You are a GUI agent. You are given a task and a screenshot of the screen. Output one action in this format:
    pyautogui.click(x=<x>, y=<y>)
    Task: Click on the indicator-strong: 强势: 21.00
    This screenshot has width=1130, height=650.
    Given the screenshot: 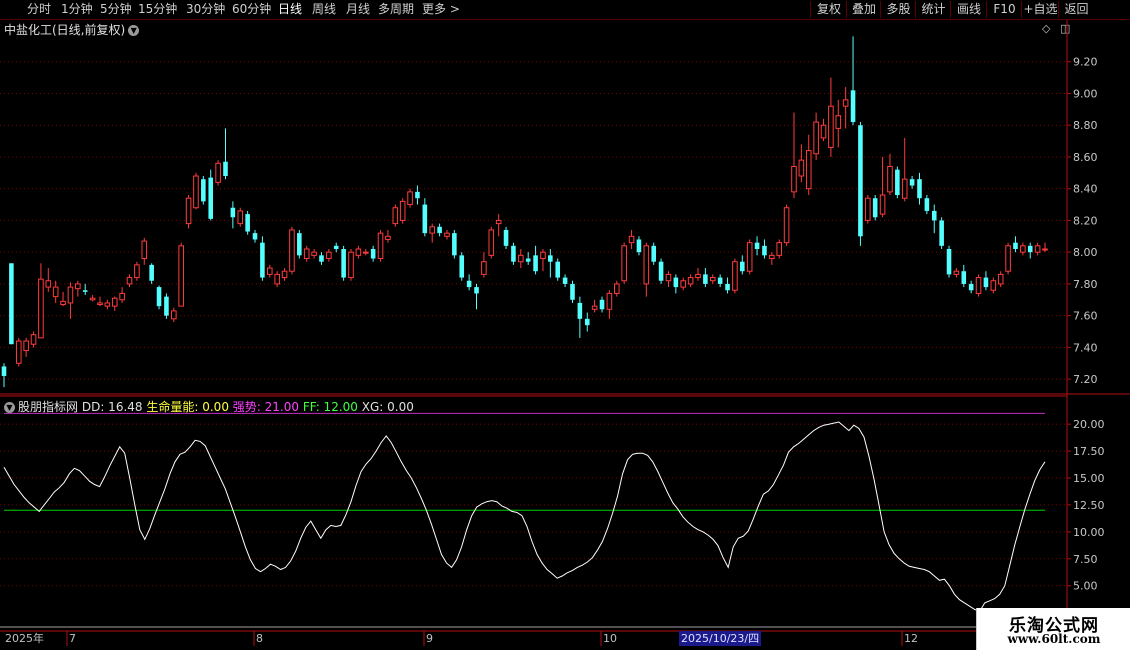 What is the action you would take?
    pyautogui.click(x=265, y=407)
    